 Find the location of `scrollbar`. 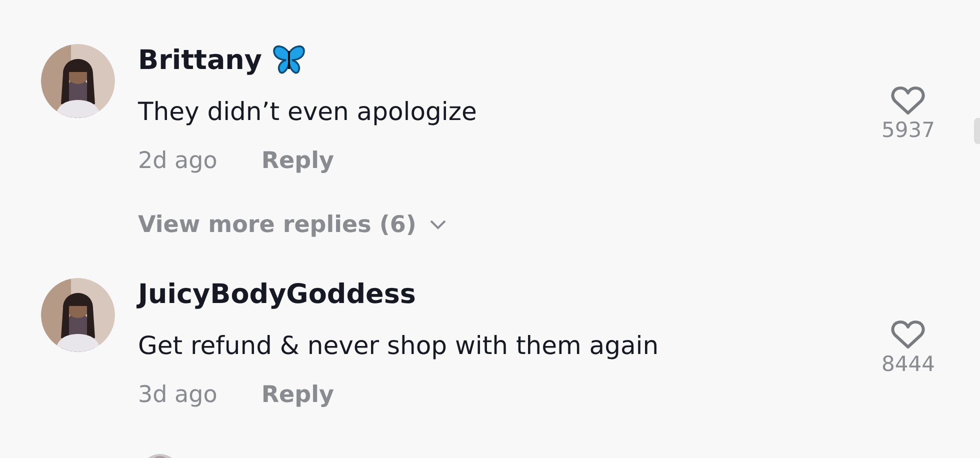

scrollbar is located at coordinates (977, 131).